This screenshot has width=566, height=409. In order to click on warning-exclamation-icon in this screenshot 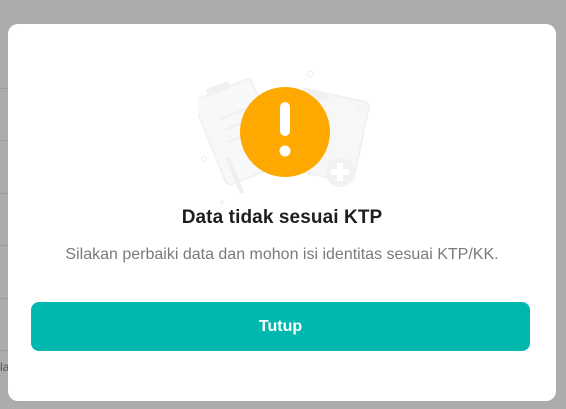, I will do `click(284, 137)`.